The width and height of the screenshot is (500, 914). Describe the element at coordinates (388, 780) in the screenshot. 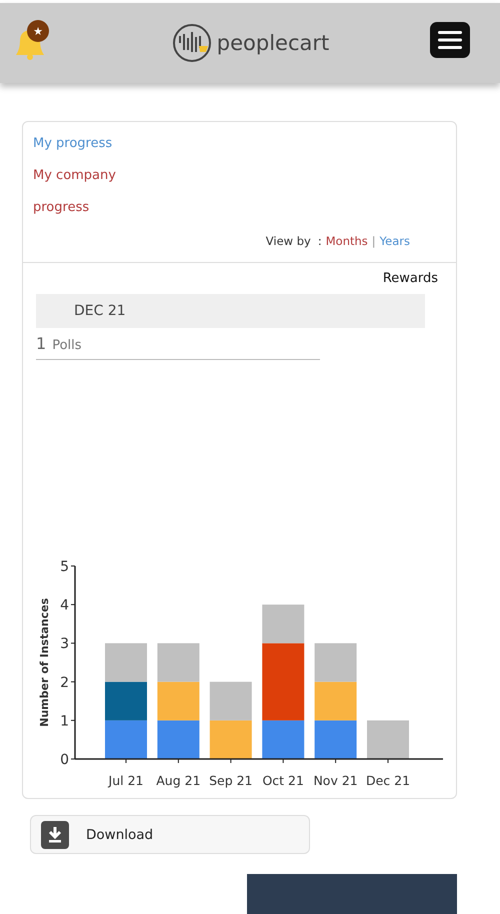

I see `x-tick-label: Dec 21` at that location.